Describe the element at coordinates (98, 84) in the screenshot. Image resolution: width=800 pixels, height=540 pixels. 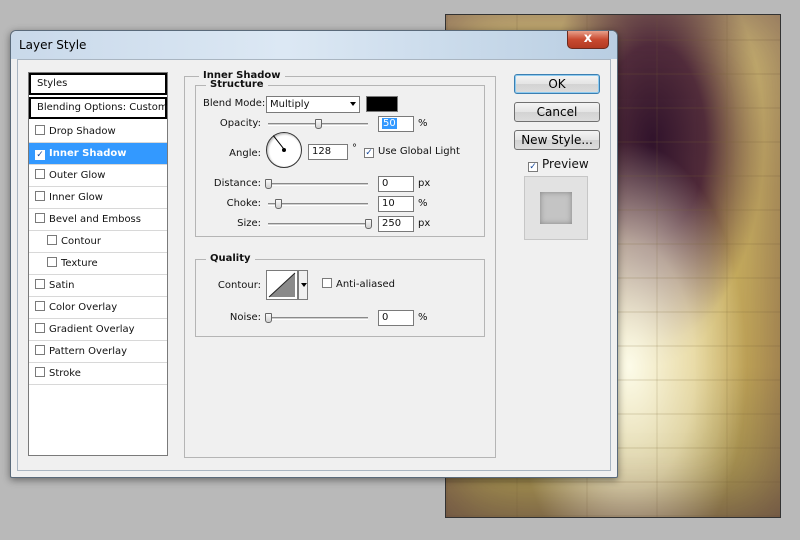
I see `styles-header: Styles` at that location.